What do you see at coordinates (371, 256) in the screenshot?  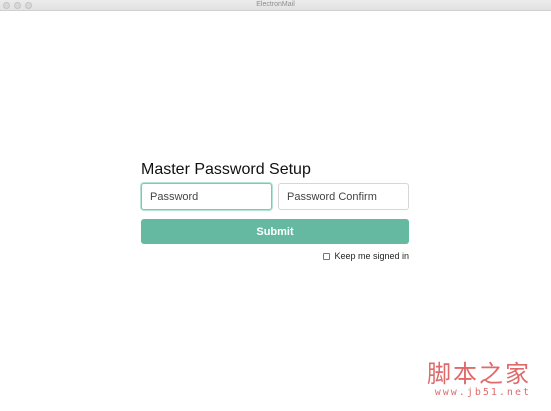 I see `keep-signed-in-label: Keep me signed in` at bounding box center [371, 256].